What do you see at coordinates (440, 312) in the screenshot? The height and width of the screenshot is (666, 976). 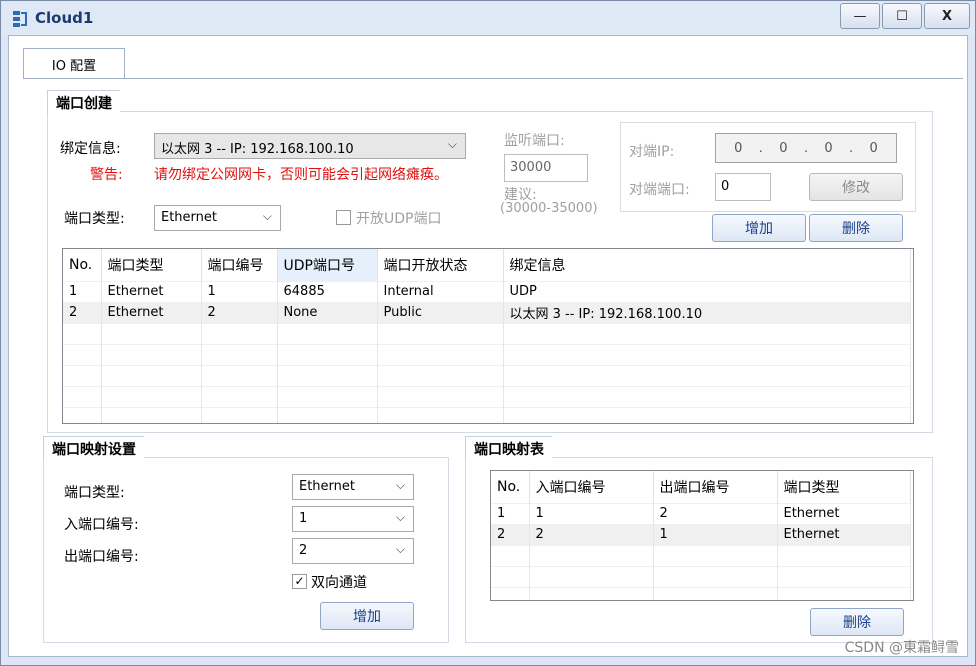 I see `table-cell: Public` at bounding box center [440, 312].